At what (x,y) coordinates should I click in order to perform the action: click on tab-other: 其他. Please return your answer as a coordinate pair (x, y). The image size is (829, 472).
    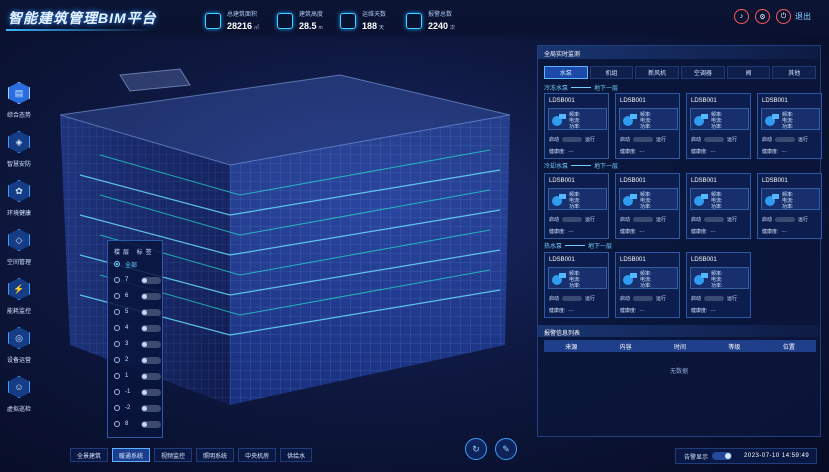
    Looking at the image, I should click on (794, 72).